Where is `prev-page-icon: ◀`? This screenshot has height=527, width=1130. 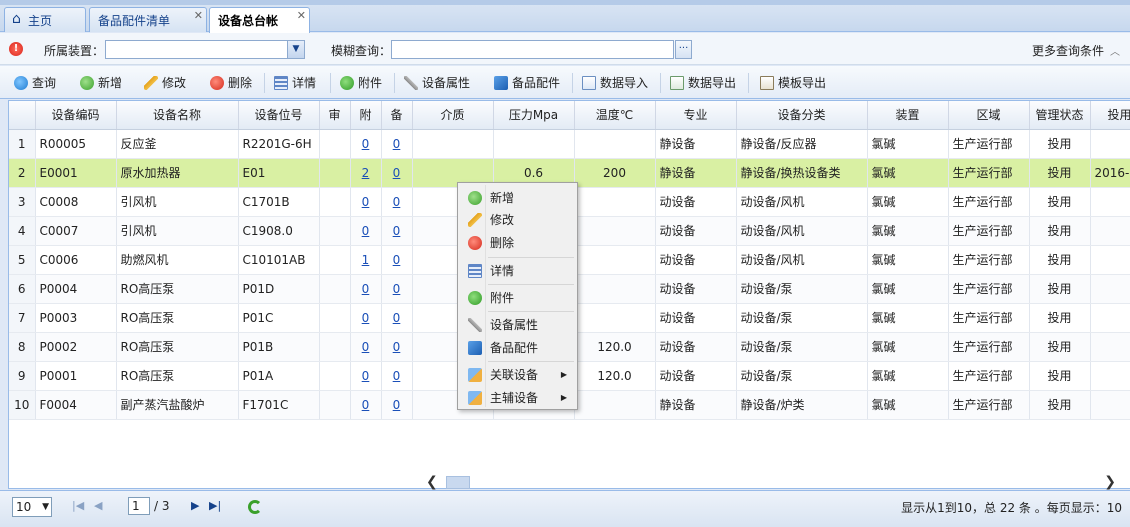
prev-page-icon: ◀ is located at coordinates (98, 505).